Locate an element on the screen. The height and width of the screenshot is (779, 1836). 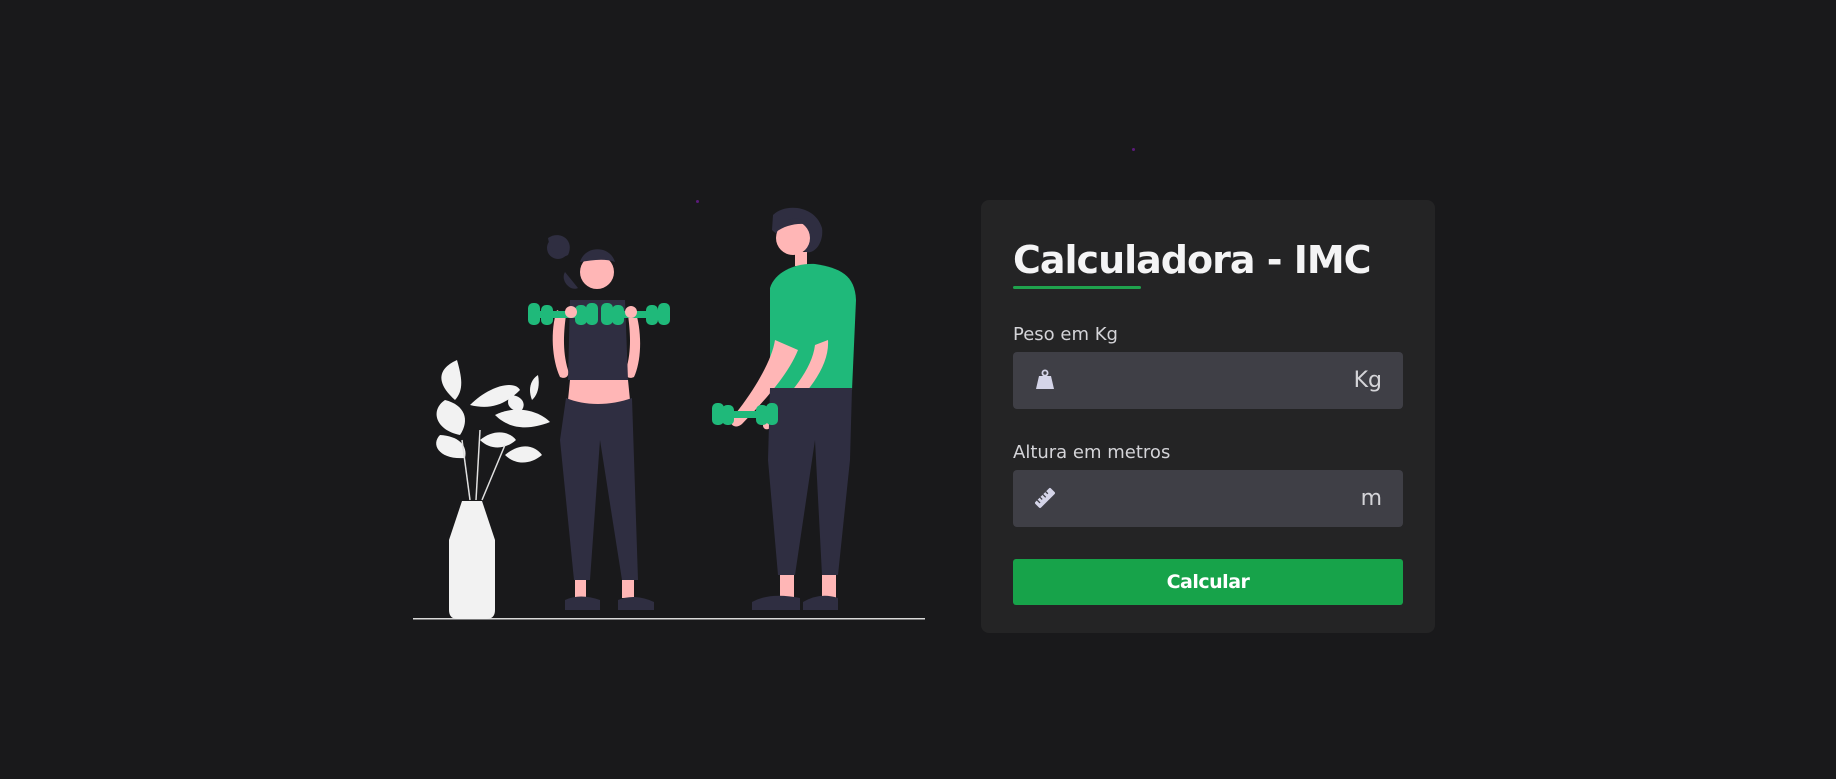
calculate-button: Calcular is located at coordinates (1208, 582).